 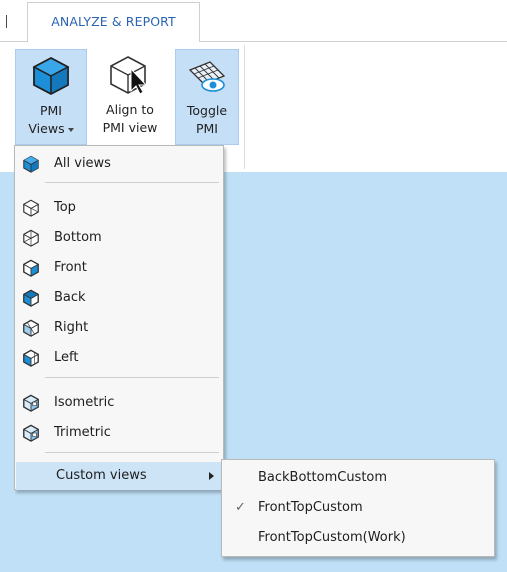 What do you see at coordinates (119, 298) in the screenshot?
I see `menu-item-back: Back` at bounding box center [119, 298].